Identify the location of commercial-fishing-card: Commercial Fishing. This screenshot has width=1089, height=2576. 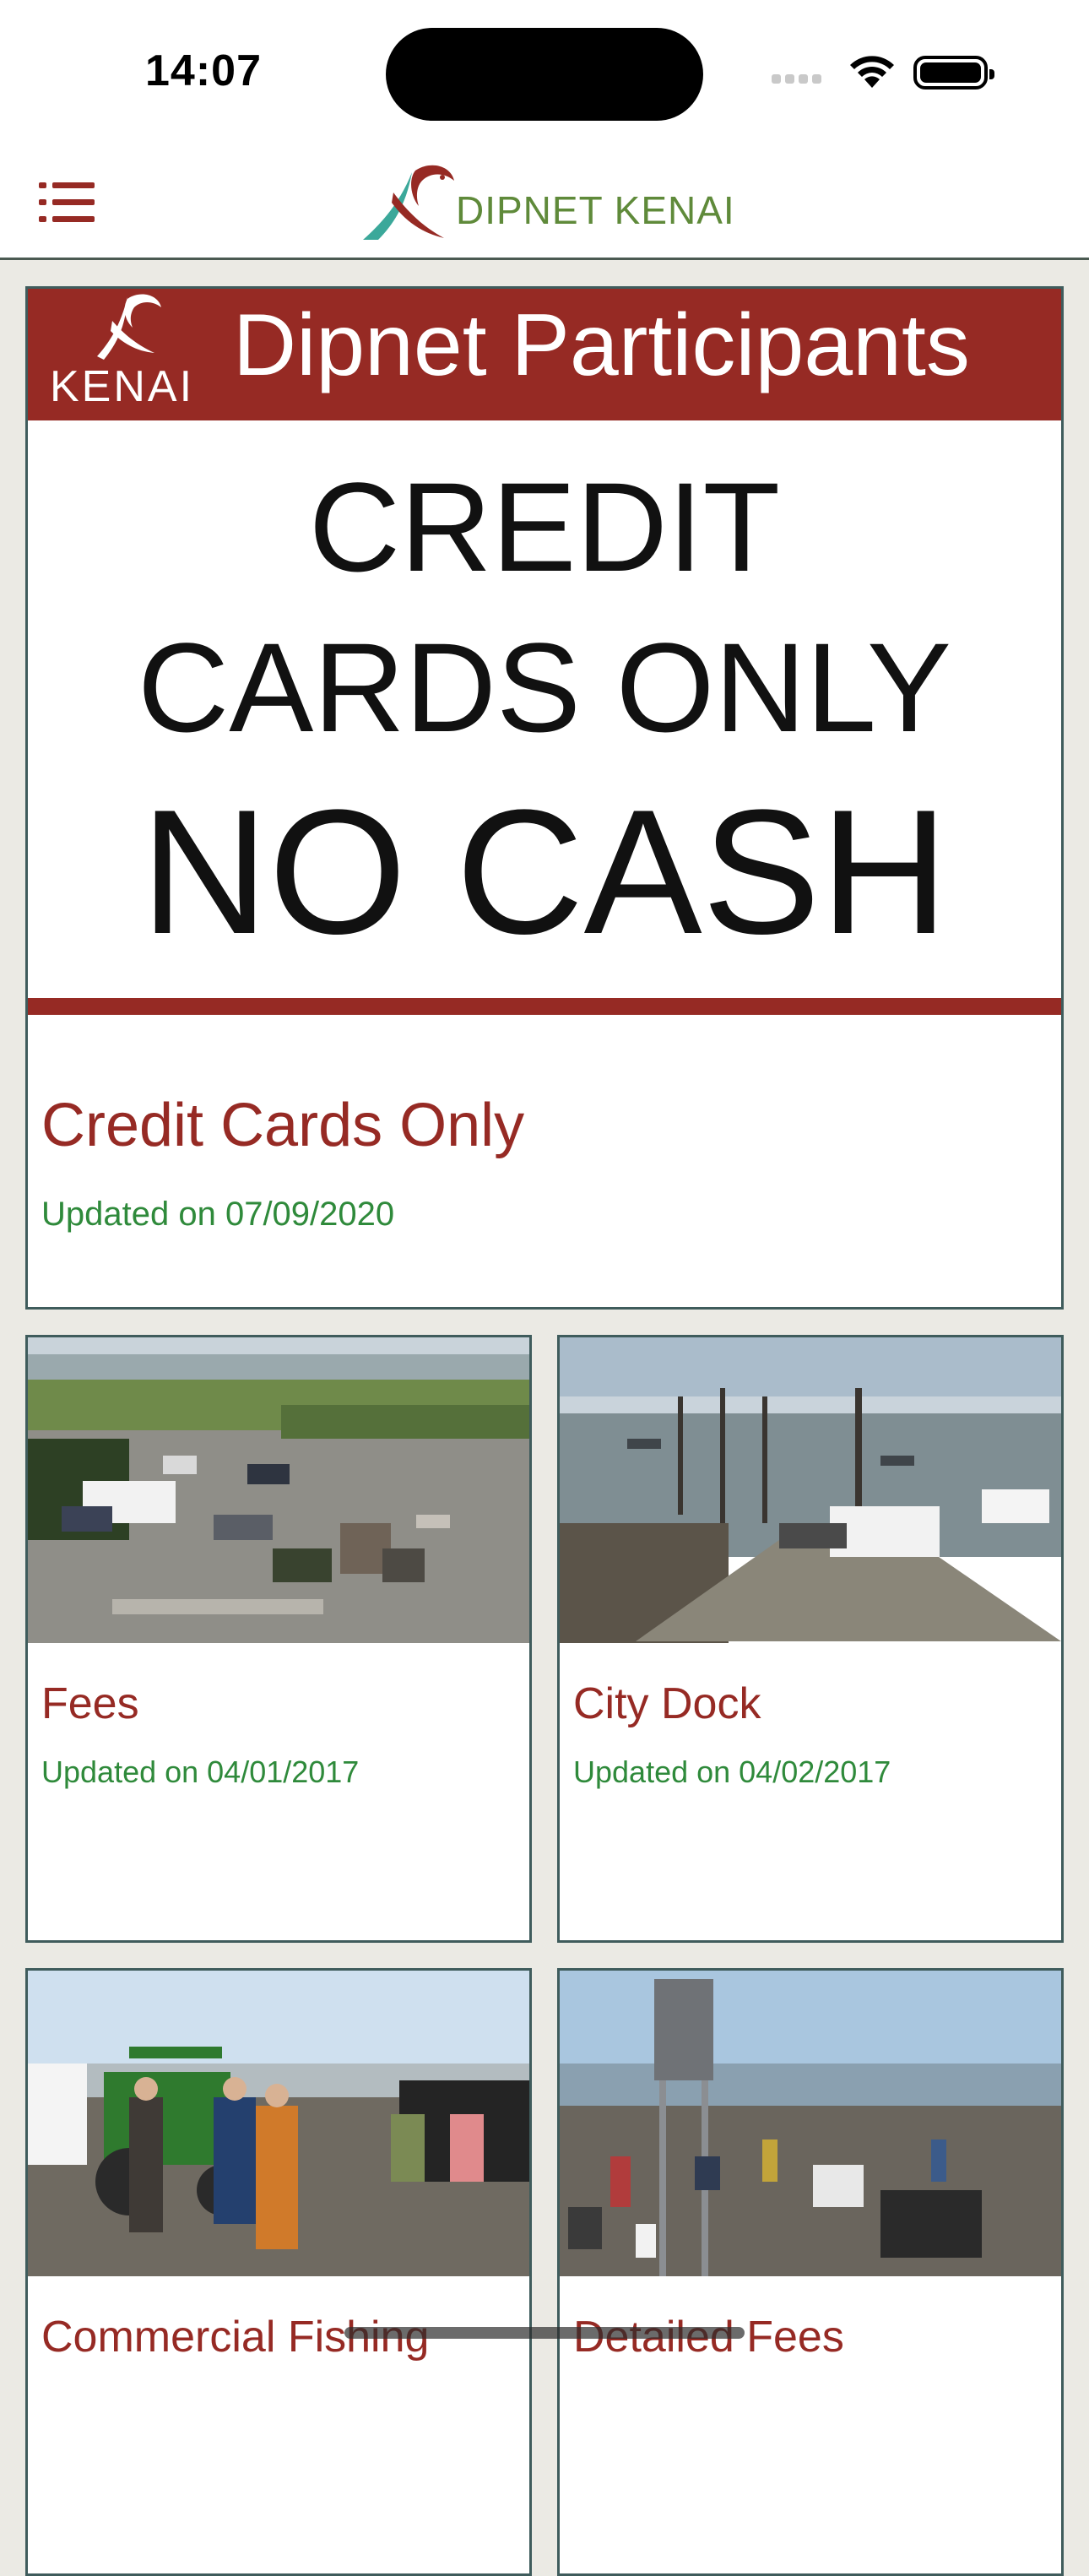
(278, 2272).